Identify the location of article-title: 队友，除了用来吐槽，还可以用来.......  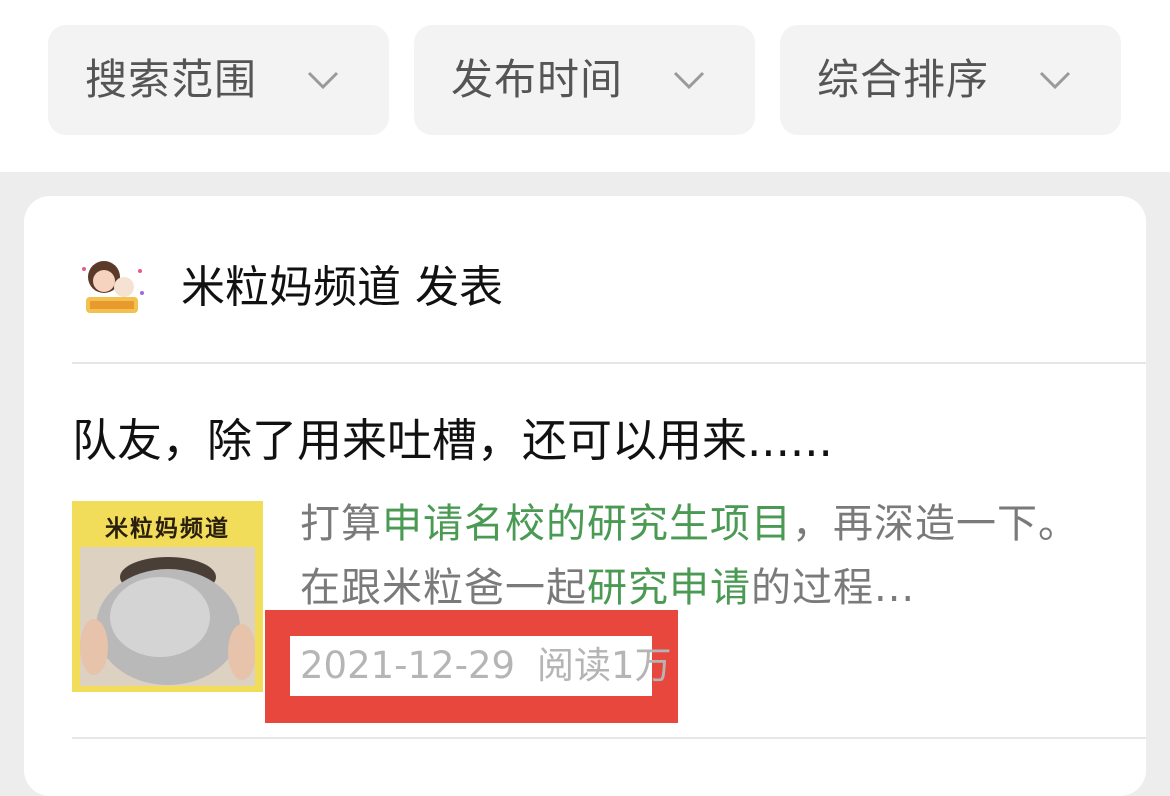
(452, 441).